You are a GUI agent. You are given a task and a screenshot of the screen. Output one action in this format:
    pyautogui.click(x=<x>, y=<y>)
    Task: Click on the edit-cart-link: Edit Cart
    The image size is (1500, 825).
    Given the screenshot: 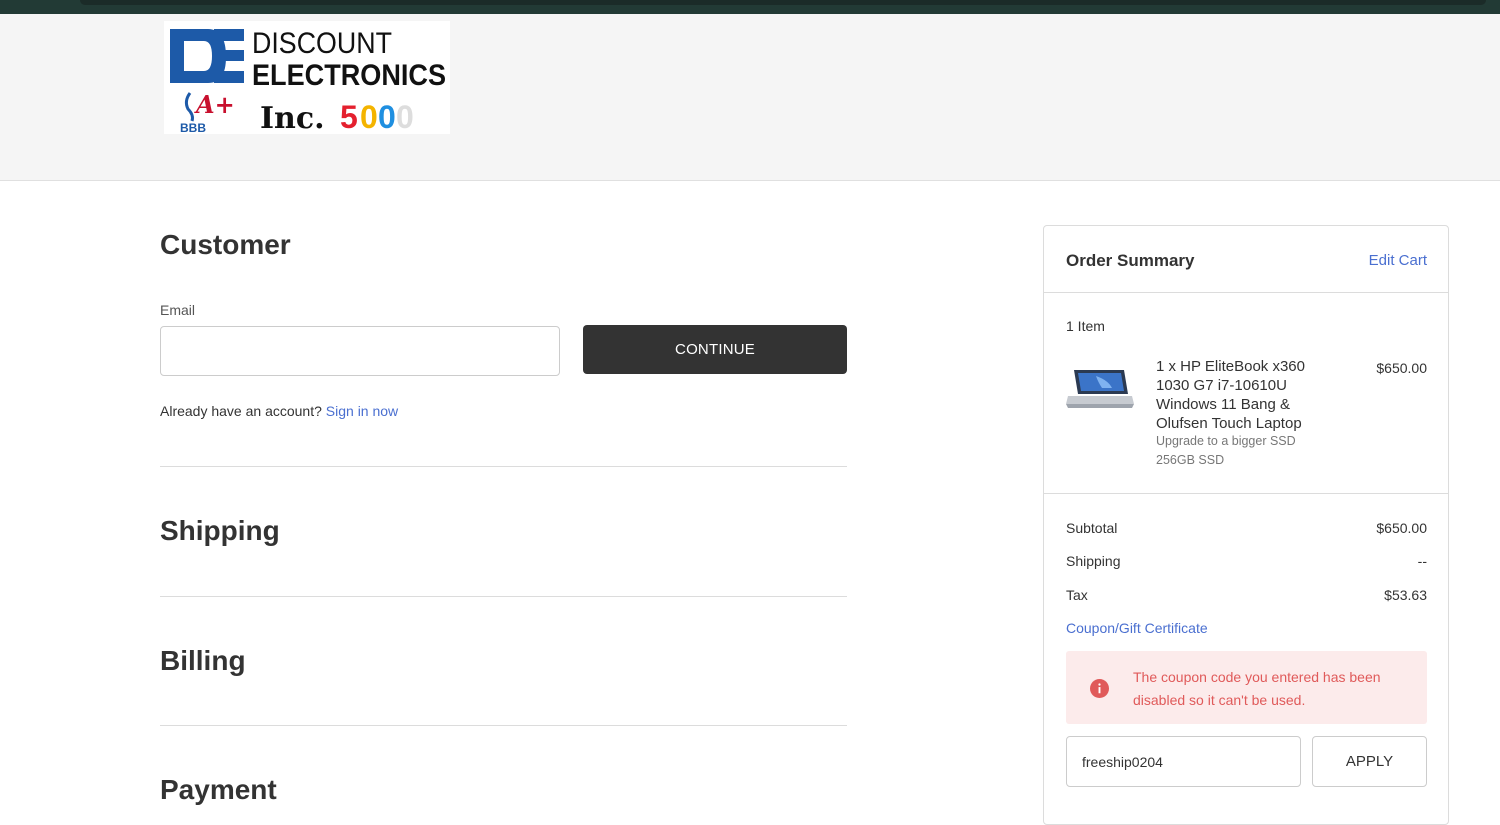 What is the action you would take?
    pyautogui.click(x=1398, y=260)
    